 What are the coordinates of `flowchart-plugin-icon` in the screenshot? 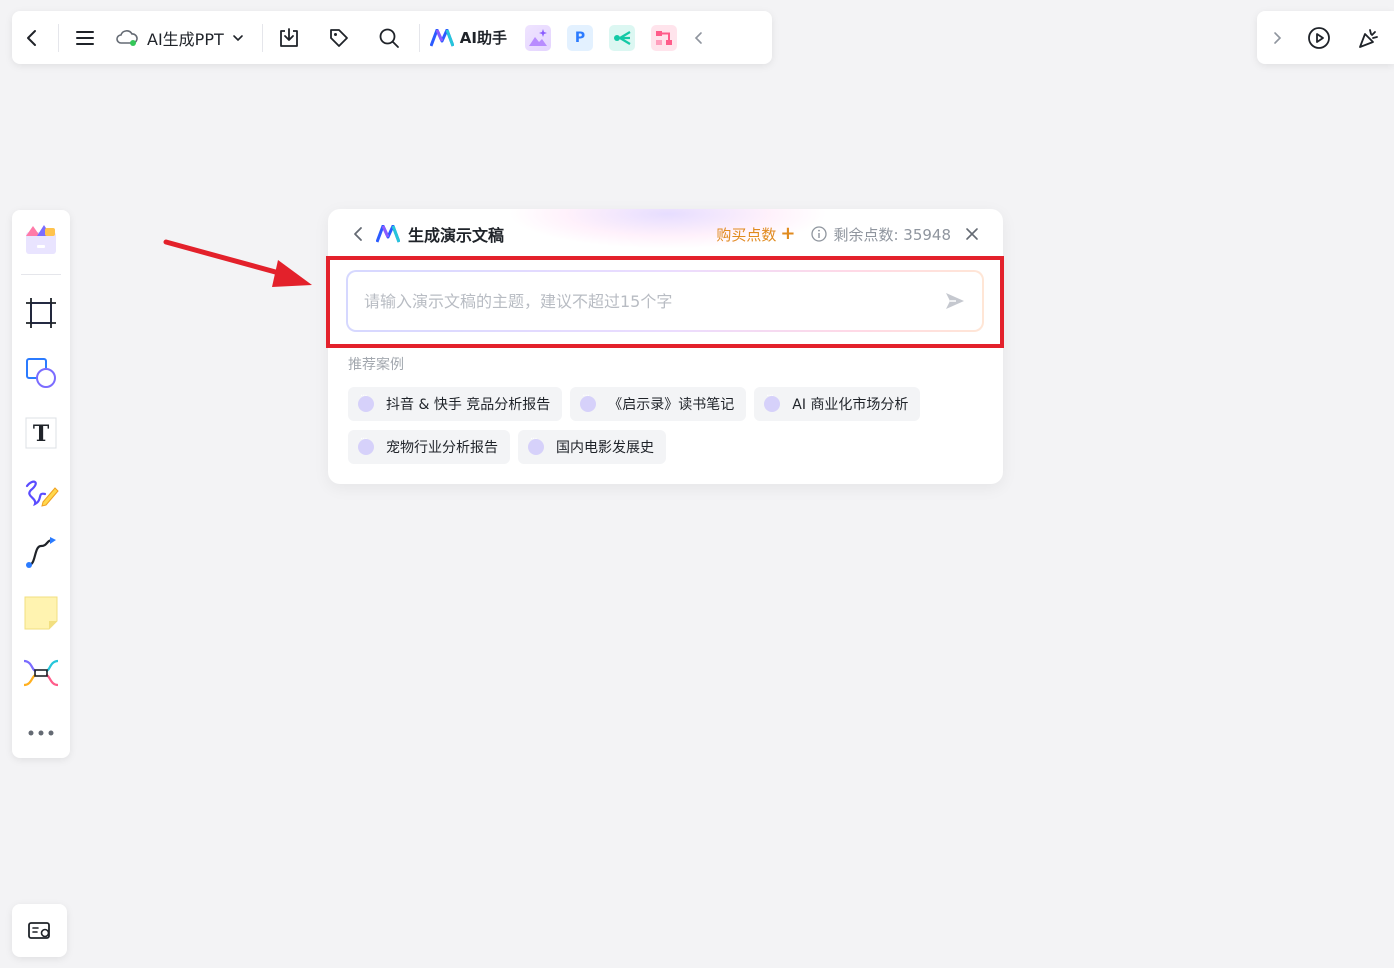 It's located at (663, 37).